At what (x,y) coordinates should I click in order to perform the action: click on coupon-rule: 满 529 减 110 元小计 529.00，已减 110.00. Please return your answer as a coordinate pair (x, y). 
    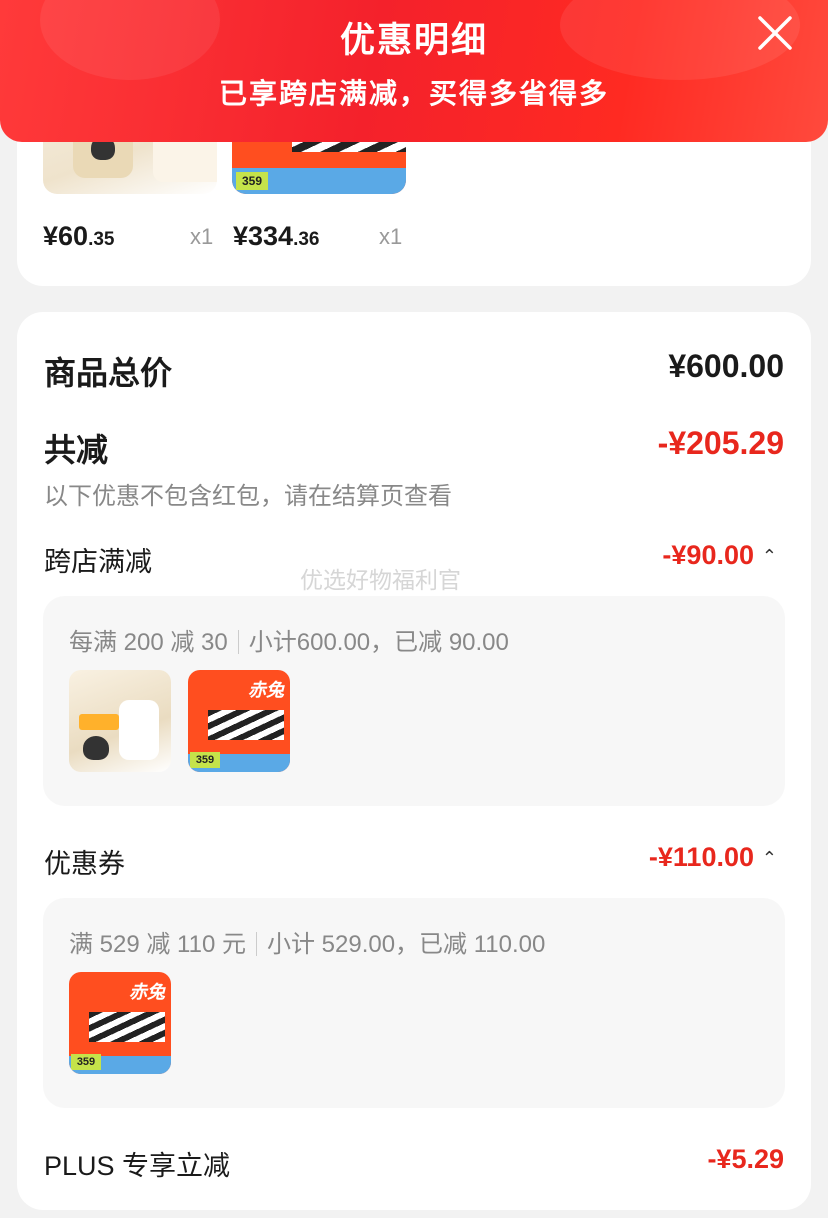
    Looking at the image, I should click on (307, 941).